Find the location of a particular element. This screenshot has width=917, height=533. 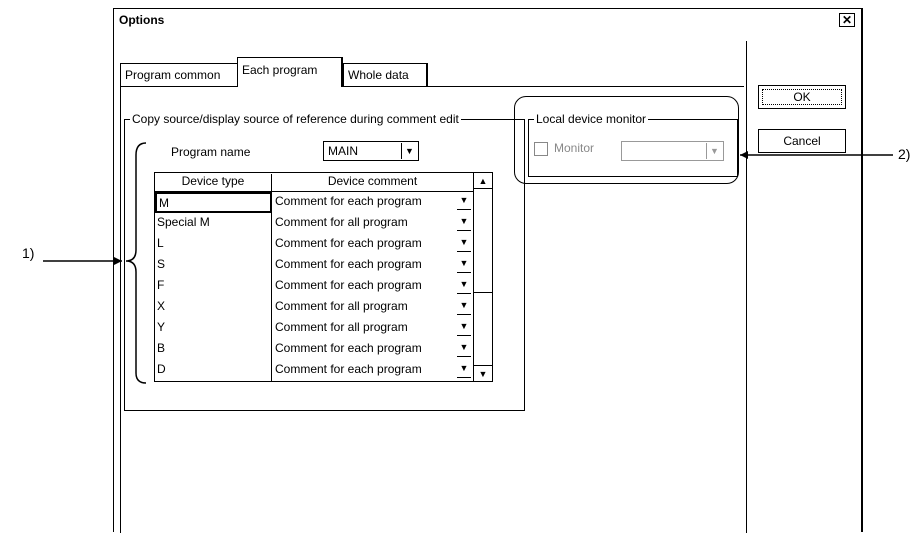

callout-2-arrowhead is located at coordinates (744, 155).